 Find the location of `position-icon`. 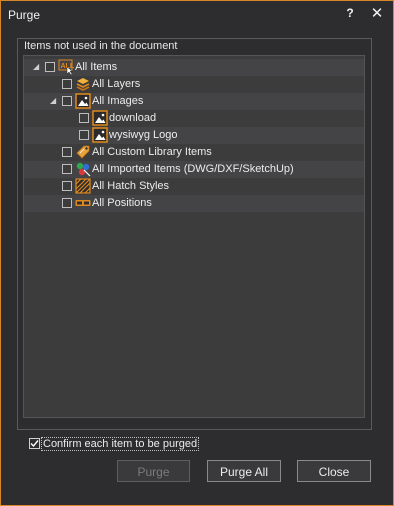

position-icon is located at coordinates (83, 203).